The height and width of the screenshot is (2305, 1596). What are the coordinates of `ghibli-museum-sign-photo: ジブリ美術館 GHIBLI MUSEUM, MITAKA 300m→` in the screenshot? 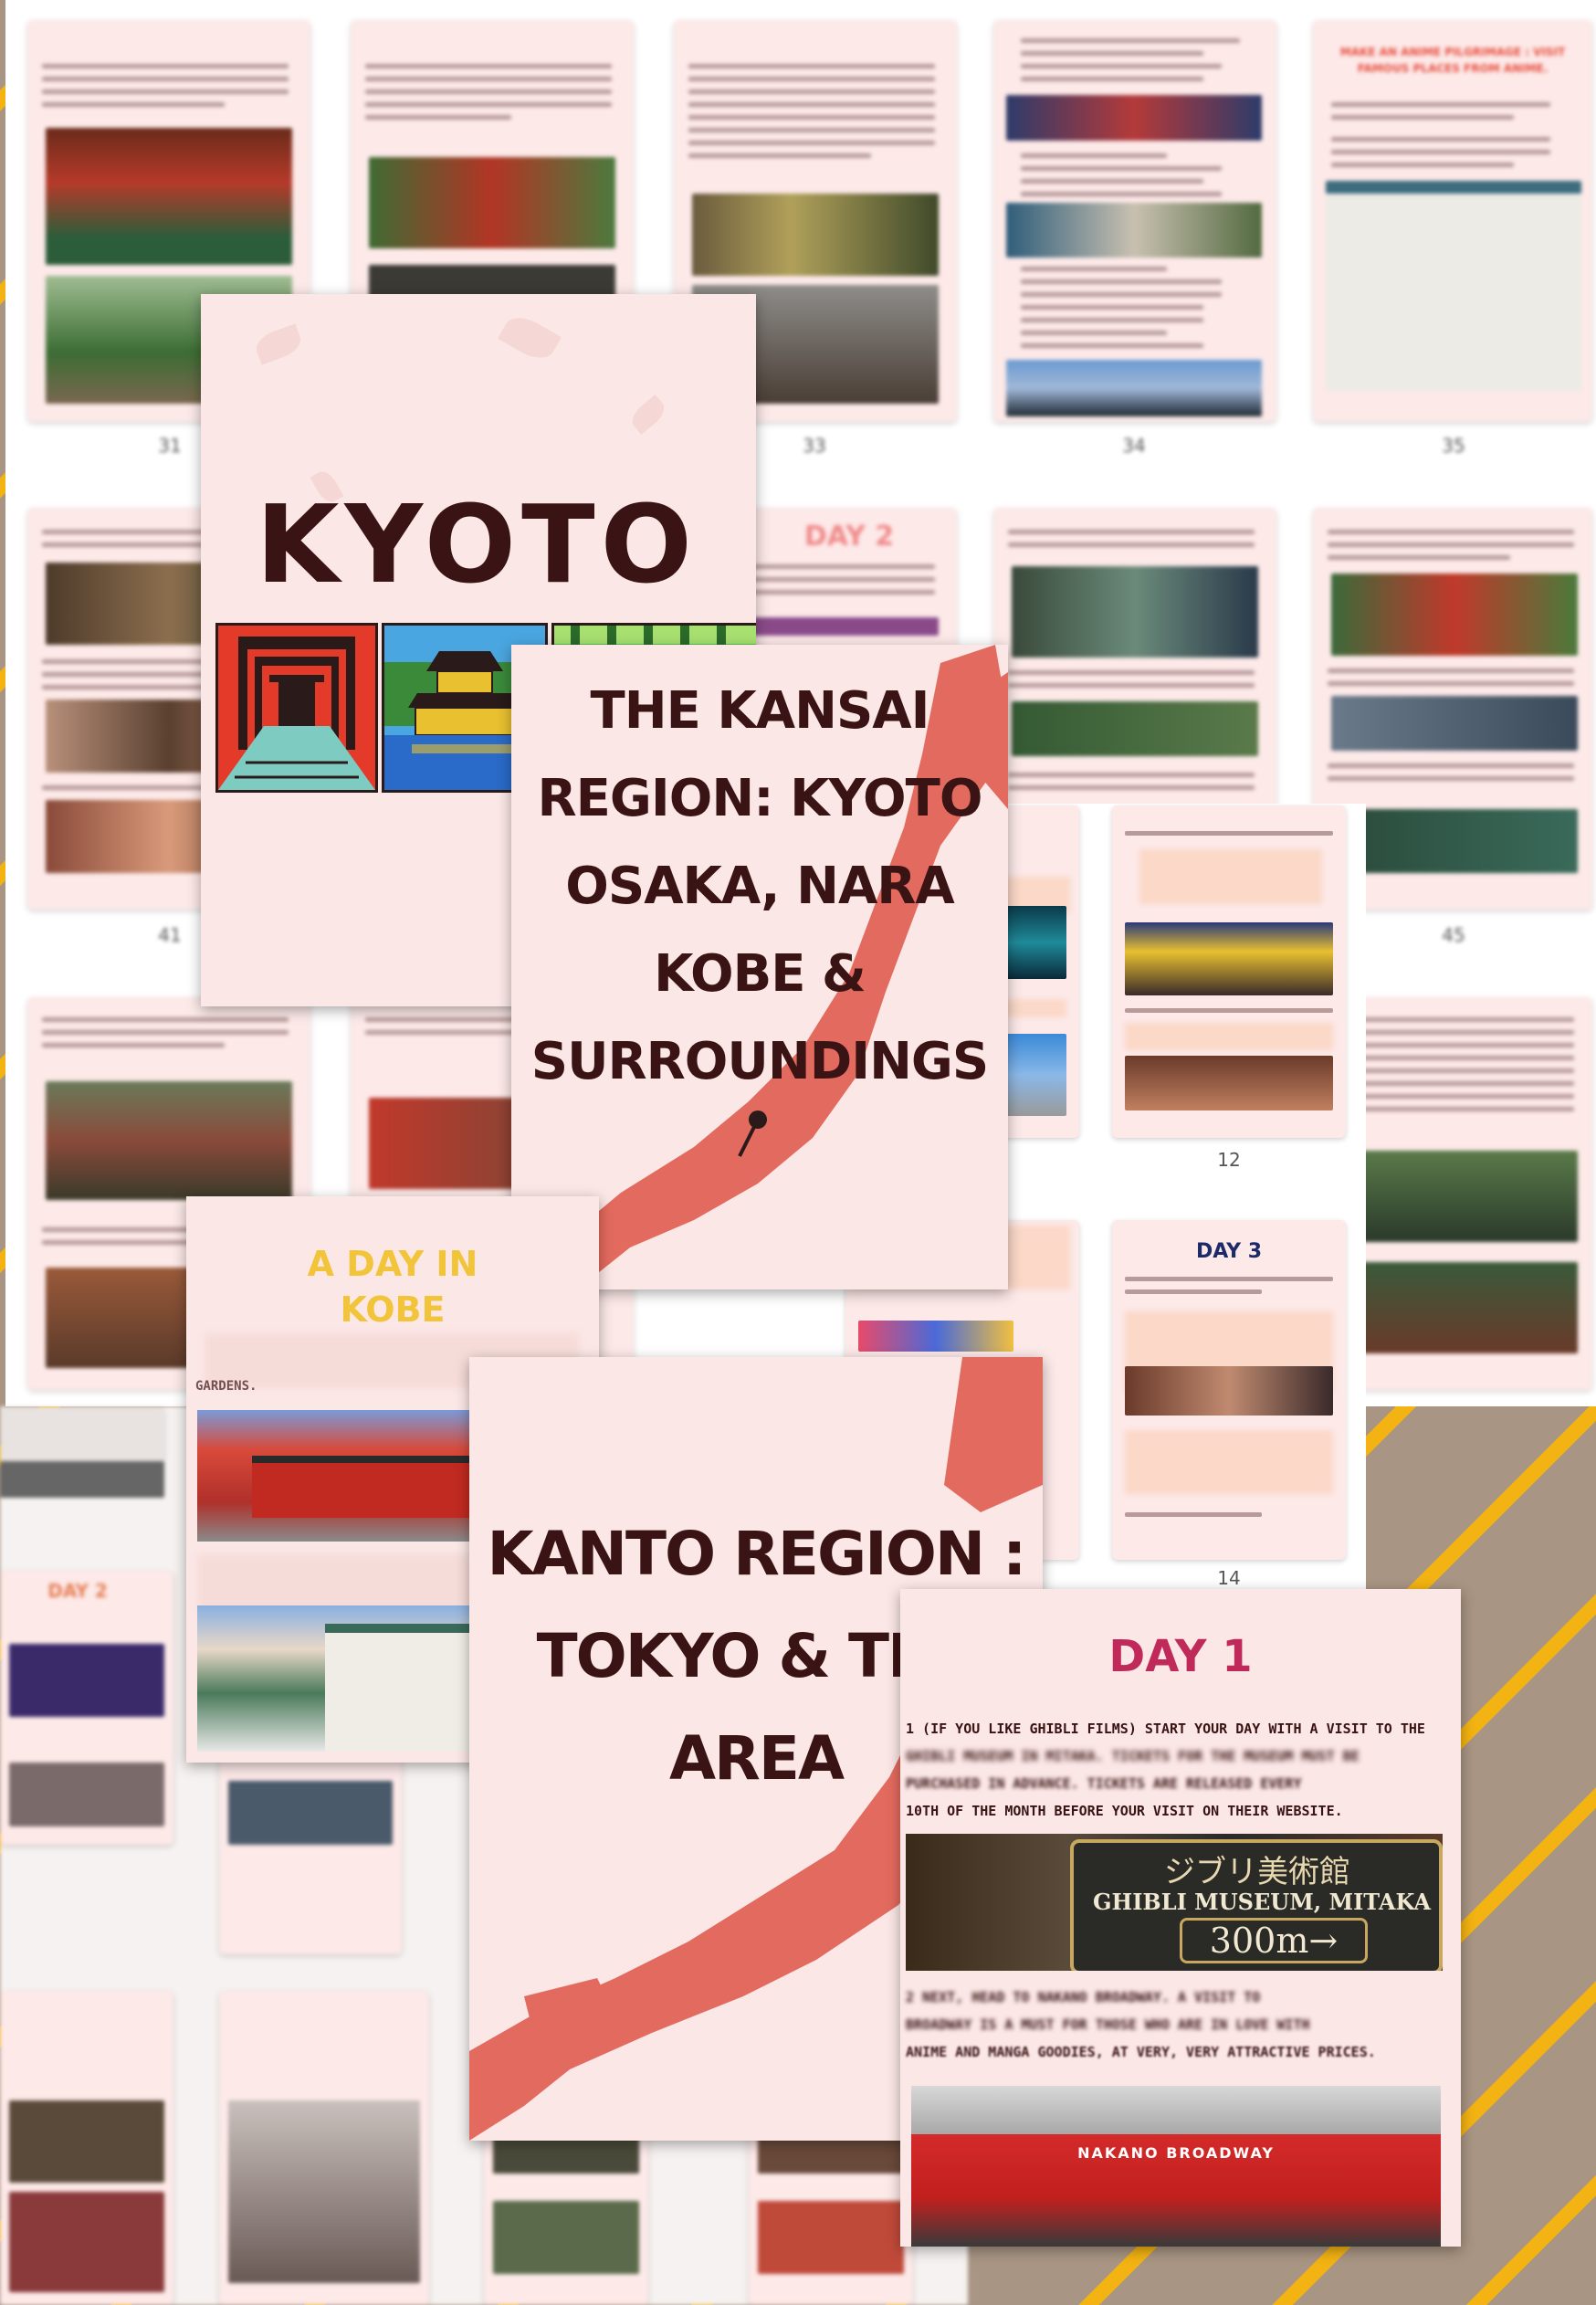 It's located at (1174, 1902).